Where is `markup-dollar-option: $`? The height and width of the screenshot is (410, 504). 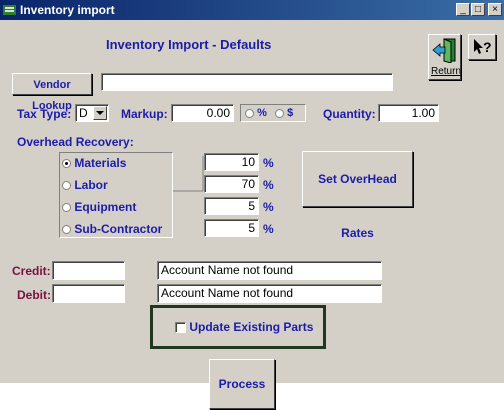
markup-dollar-option: $ is located at coordinates (284, 113).